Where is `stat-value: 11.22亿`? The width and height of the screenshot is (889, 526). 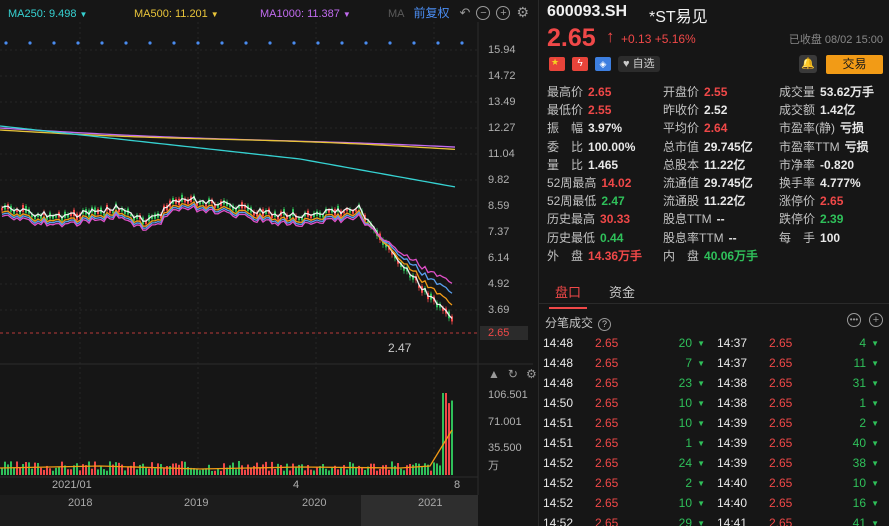 stat-value: 11.22亿 is located at coordinates (725, 164).